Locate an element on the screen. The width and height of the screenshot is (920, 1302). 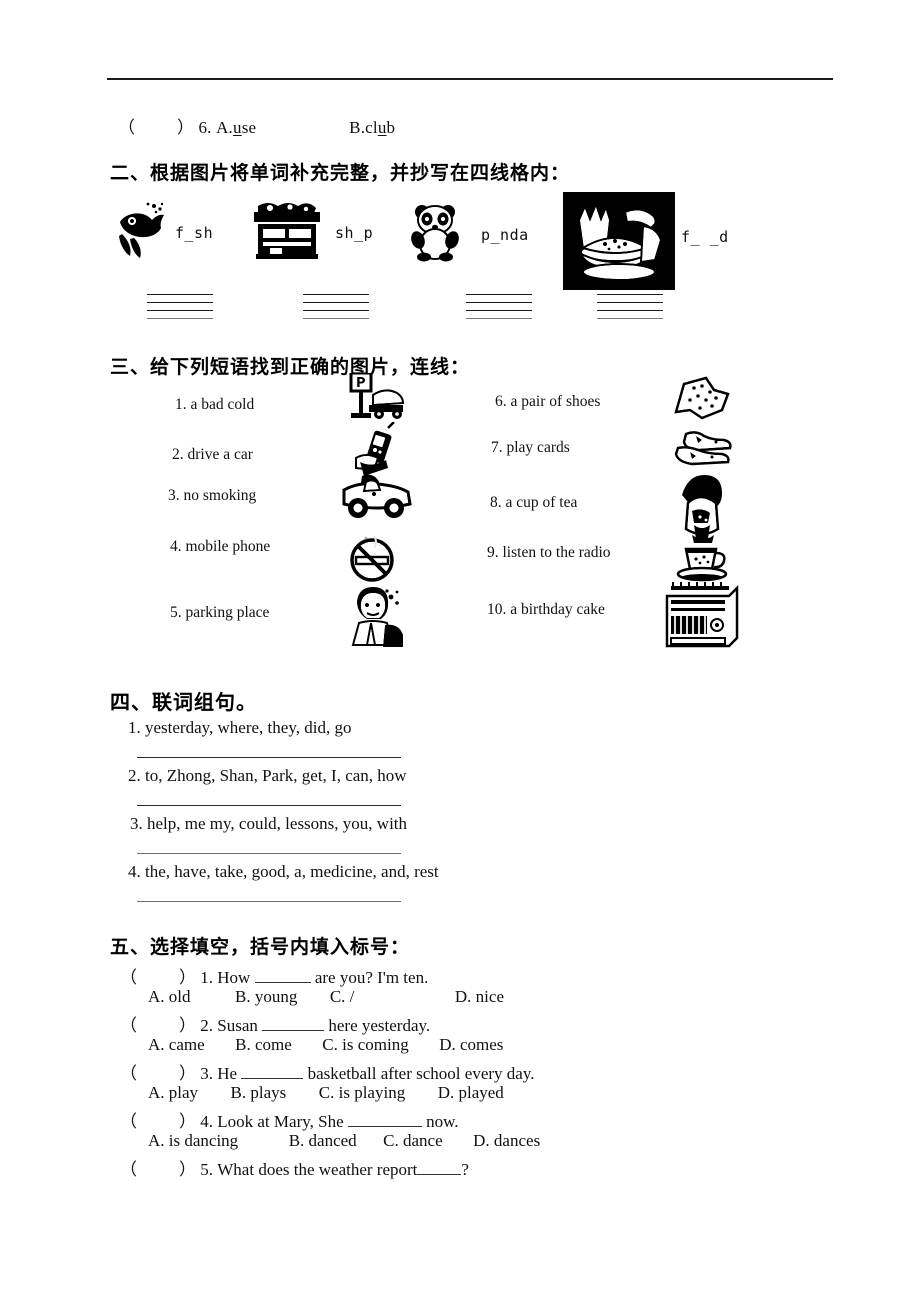
match-left-phrase-4: 4. mobile phone is located at coordinates (220, 547).